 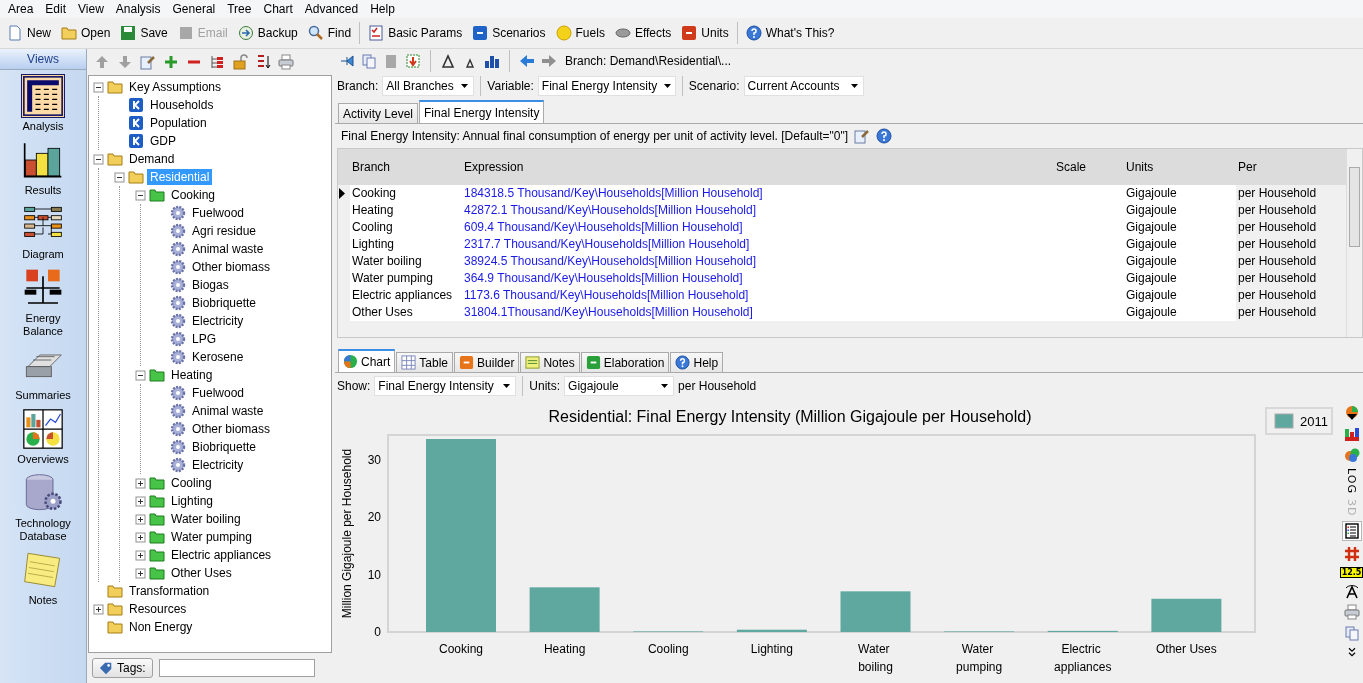 What do you see at coordinates (413, 61) in the screenshot?
I see `import-icon` at bounding box center [413, 61].